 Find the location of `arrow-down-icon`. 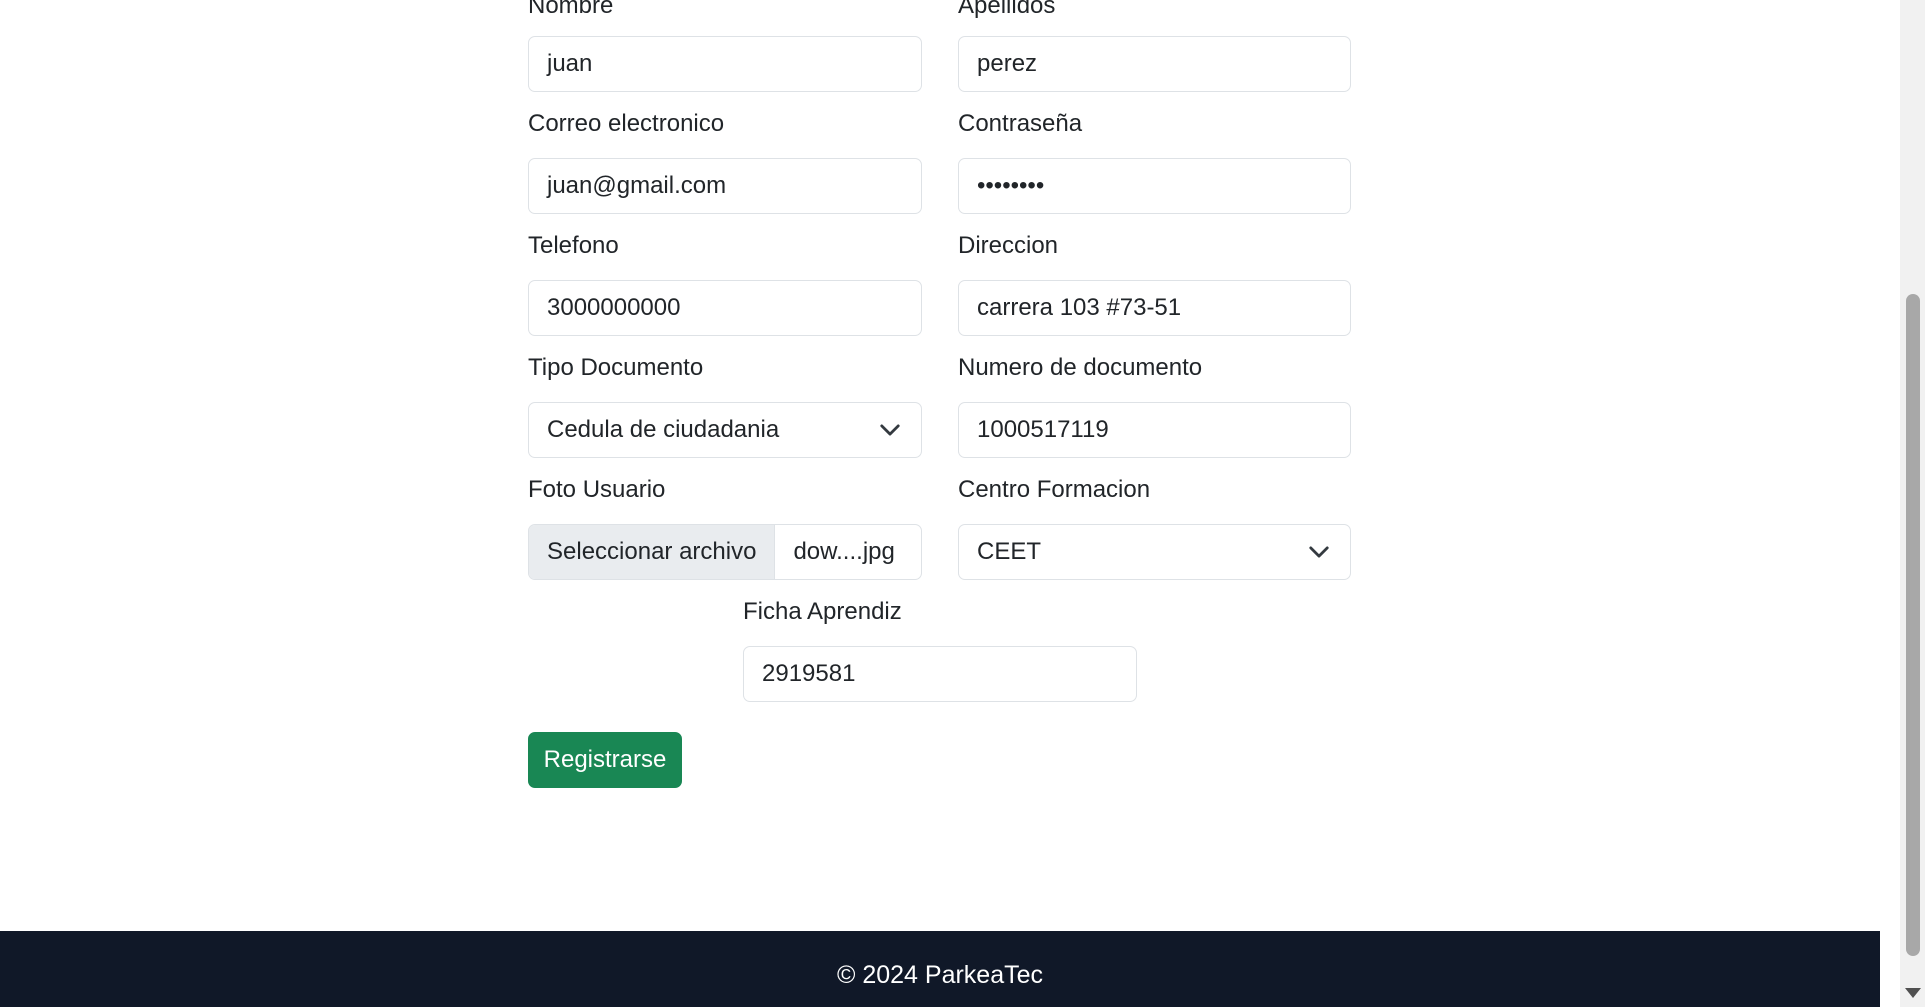

arrow-down-icon is located at coordinates (1913, 993).